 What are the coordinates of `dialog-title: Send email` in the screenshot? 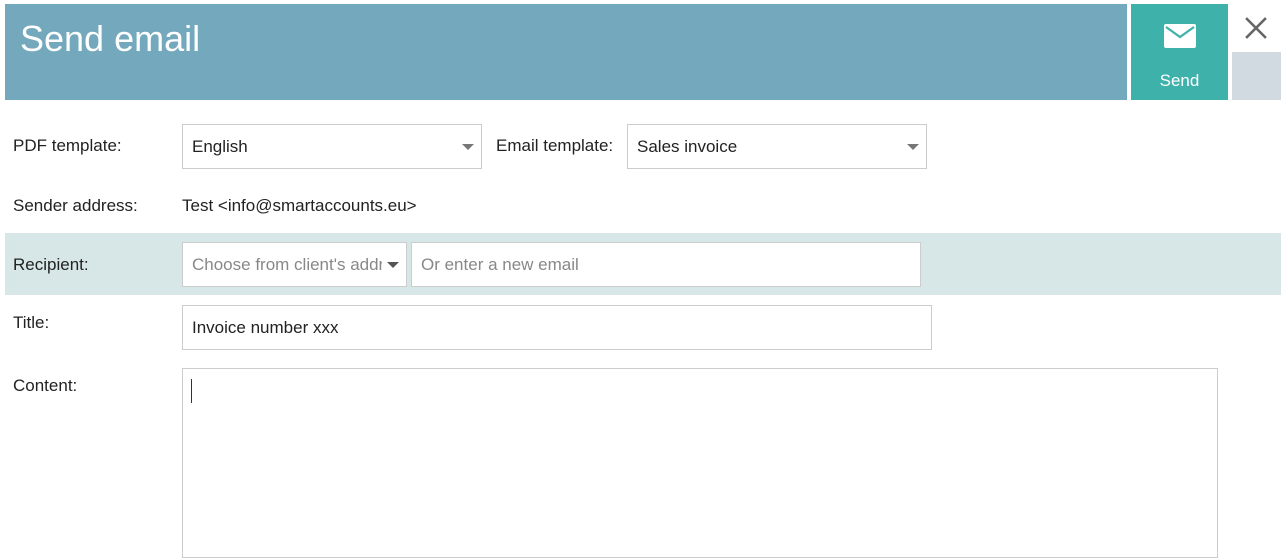 It's located at (110, 38).